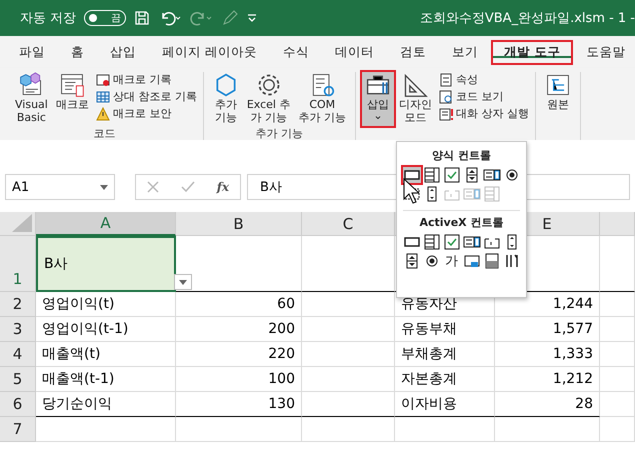 This screenshot has height=465, width=635. I want to click on toggle-button-icon, so click(491, 261).